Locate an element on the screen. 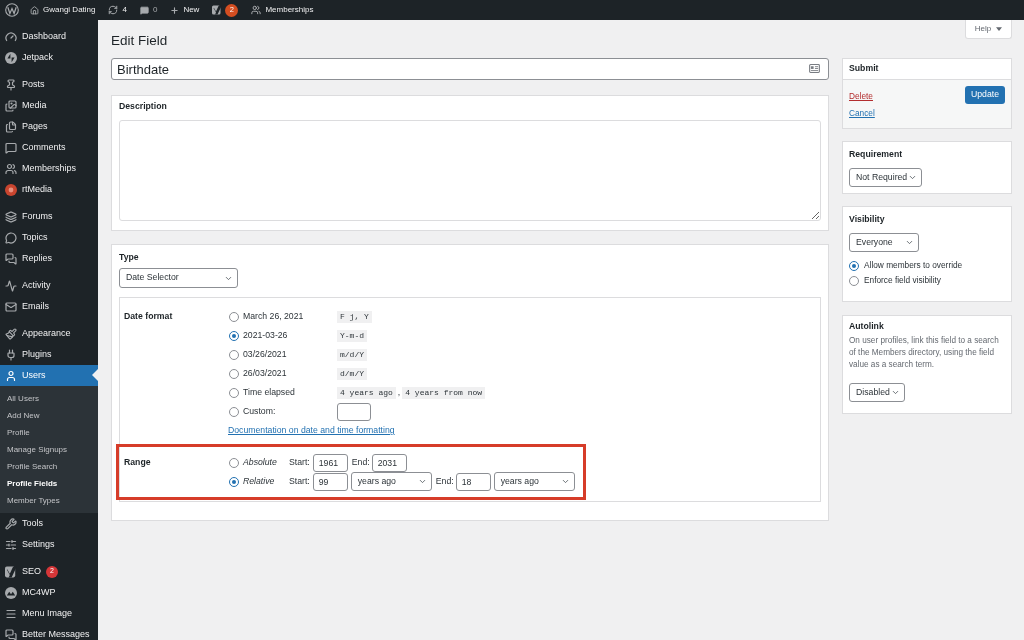 This screenshot has width=1024, height=640. format-code: 4 years from now is located at coordinates (444, 392).